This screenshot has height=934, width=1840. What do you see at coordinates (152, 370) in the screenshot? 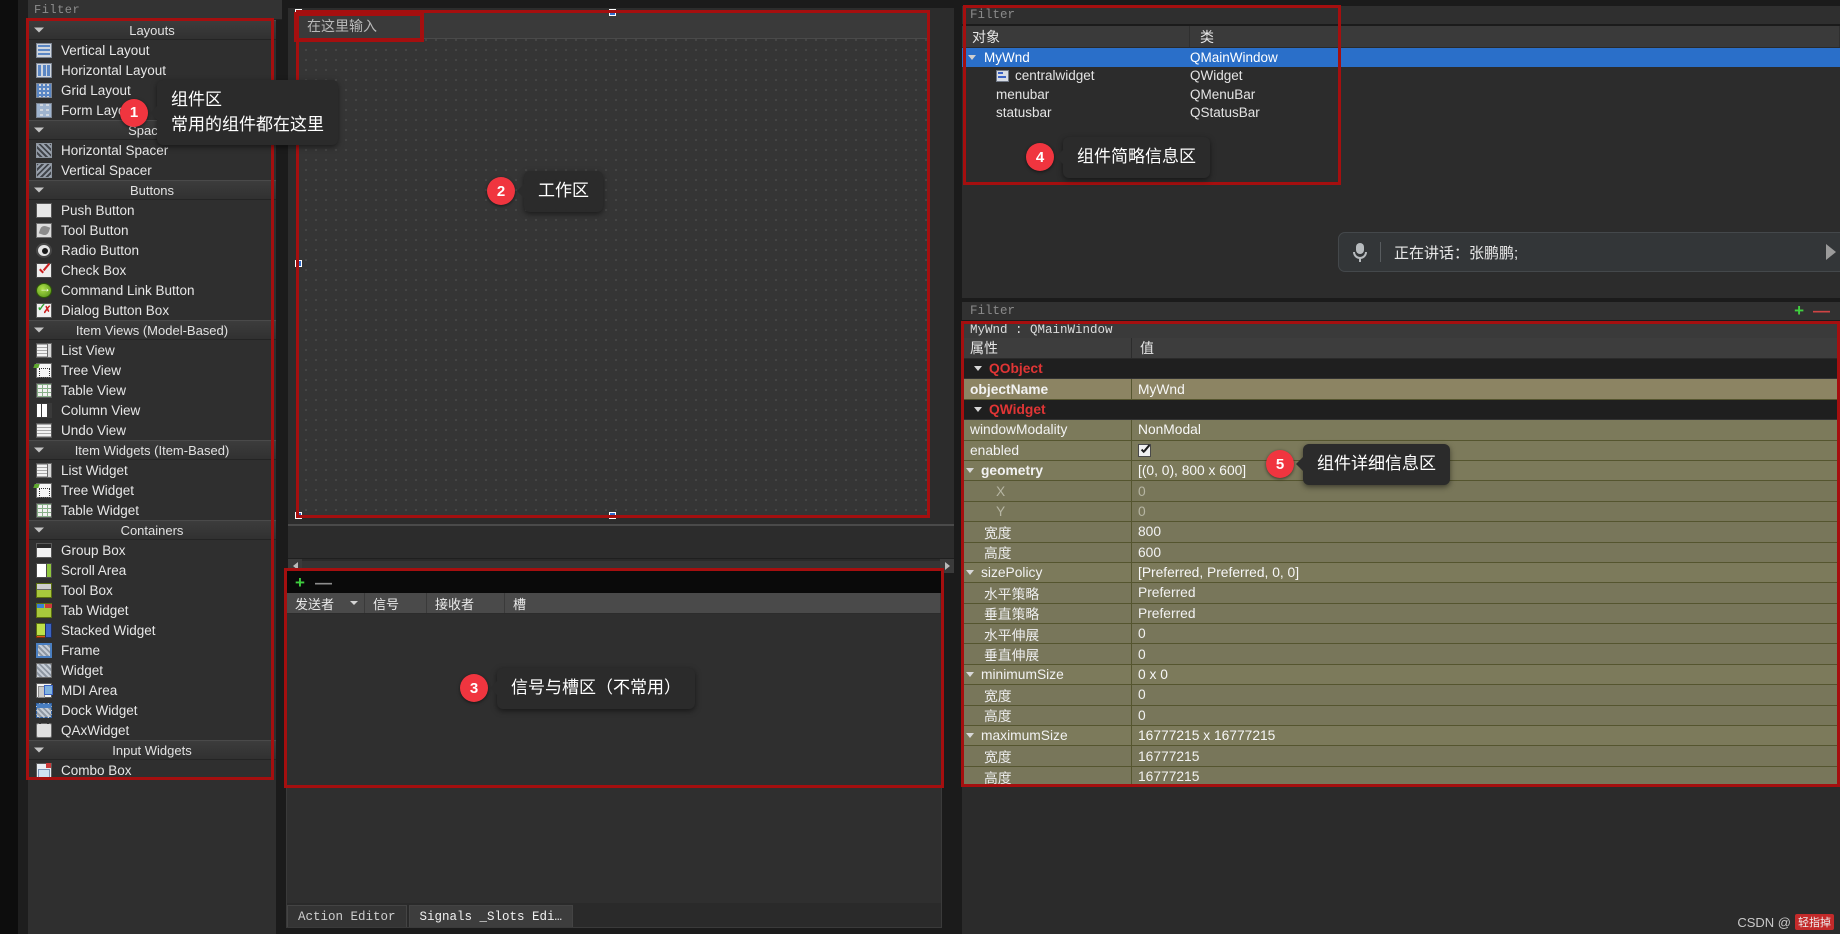
I see `widget-item-tree-view: Tree View` at bounding box center [152, 370].